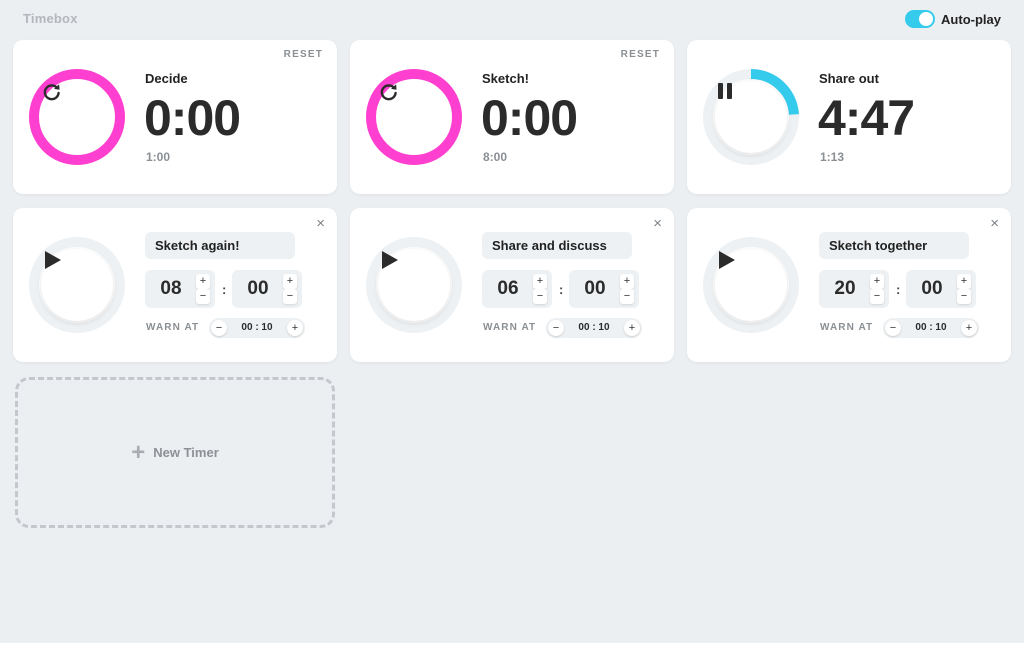 Image resolution: width=1024 pixels, height=645 pixels. I want to click on minutes-stepper: 06 + −, so click(517, 289).